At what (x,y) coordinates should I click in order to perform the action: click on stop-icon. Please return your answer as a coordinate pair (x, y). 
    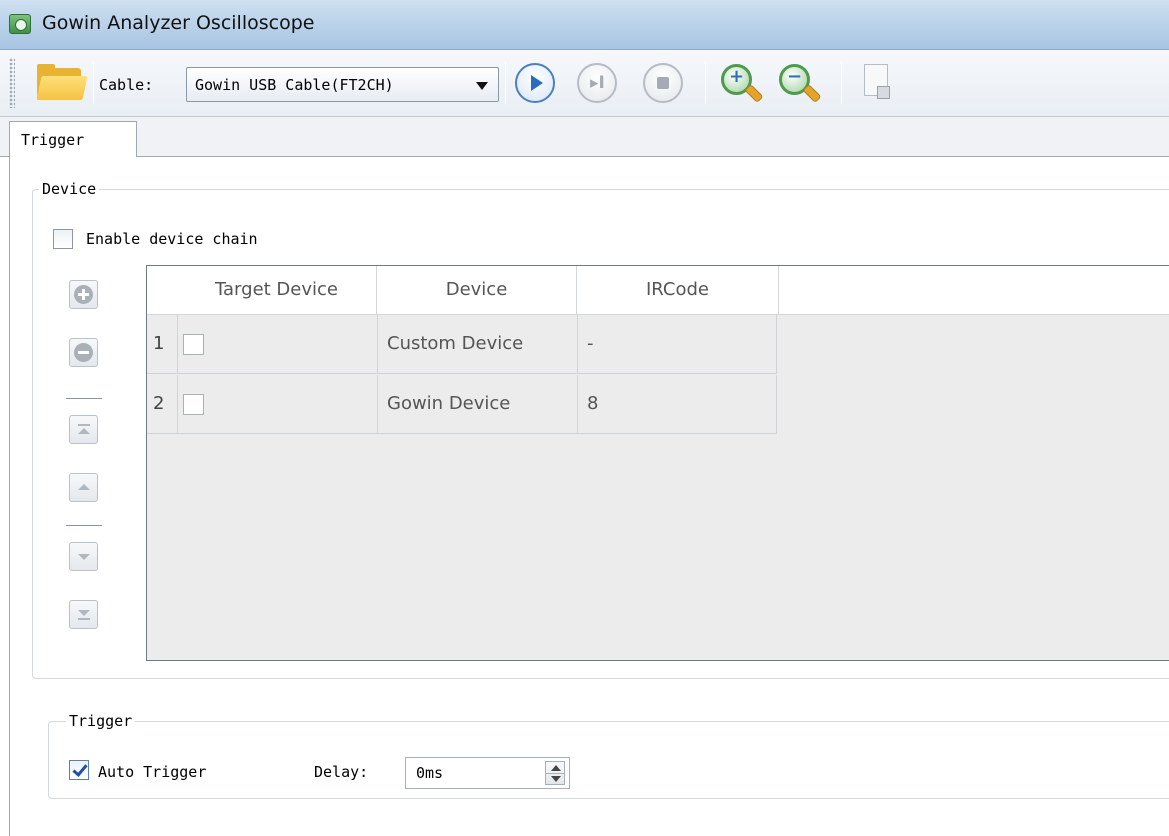
    Looking at the image, I should click on (663, 83).